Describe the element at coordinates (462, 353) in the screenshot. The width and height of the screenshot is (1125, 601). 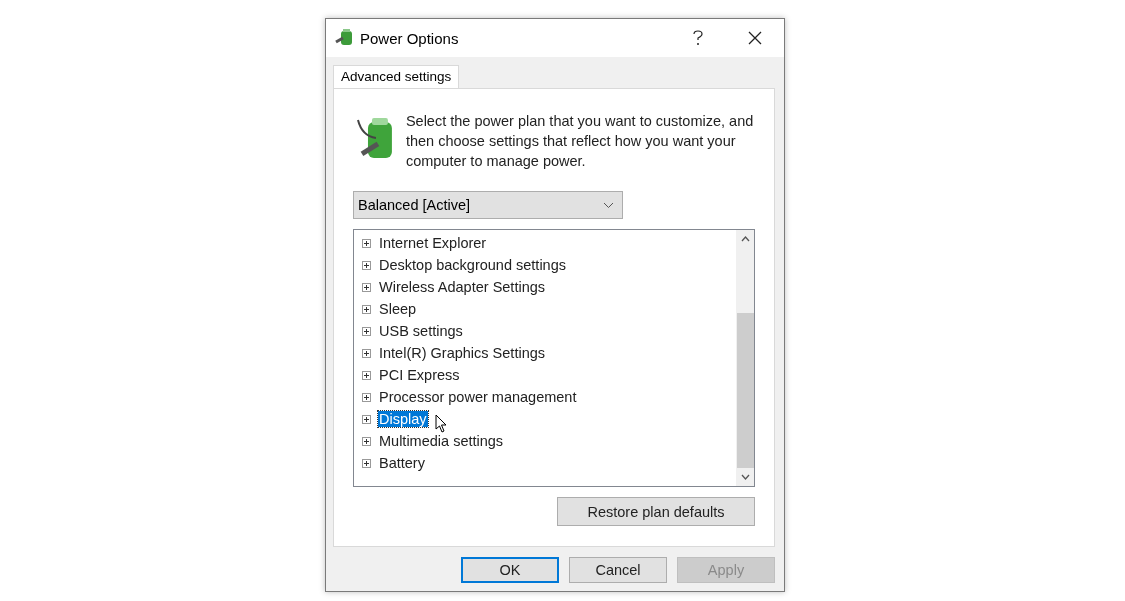
I see `tree-item: Intel(R) Graphics Settings` at that location.